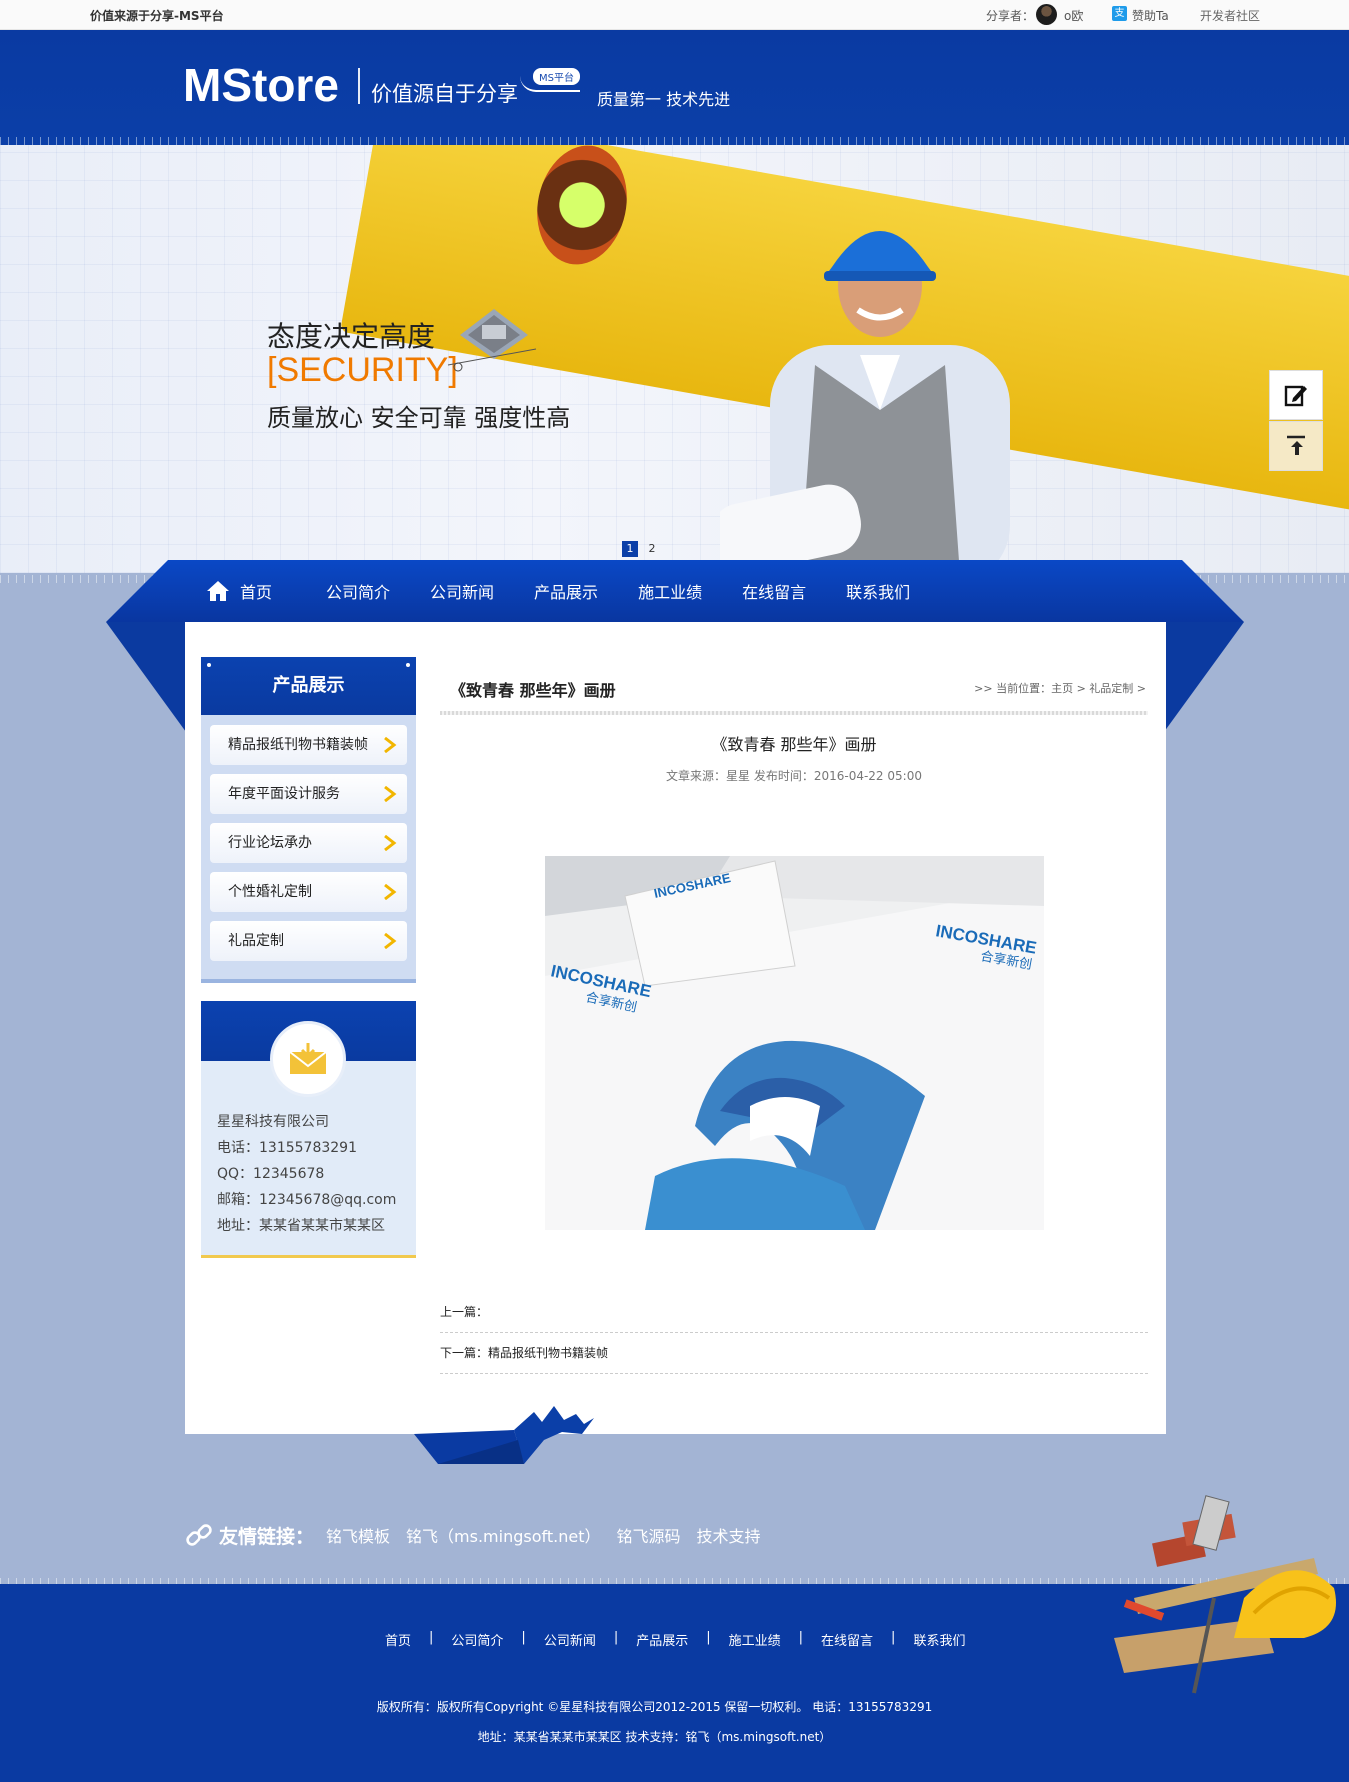 The height and width of the screenshot is (1782, 1349). What do you see at coordinates (270, 892) in the screenshot?
I see `sidebar-item-label: 个性婚礼定制` at bounding box center [270, 892].